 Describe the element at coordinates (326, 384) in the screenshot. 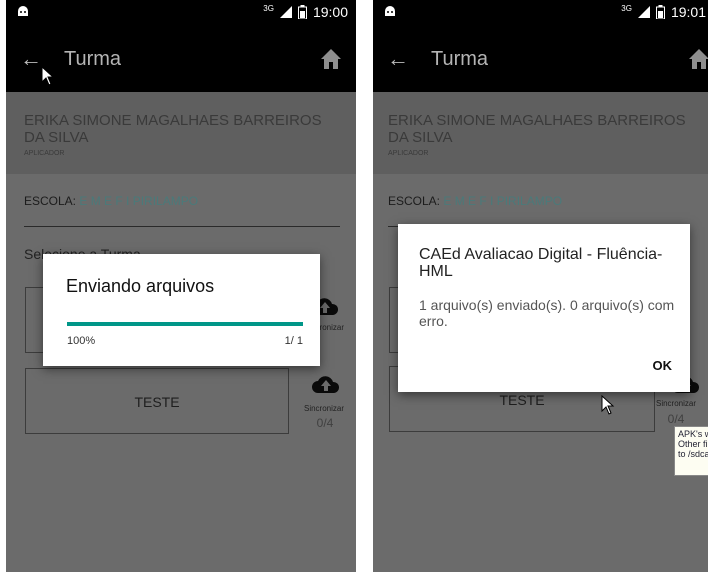

I see `cloud-upload-icon` at that location.